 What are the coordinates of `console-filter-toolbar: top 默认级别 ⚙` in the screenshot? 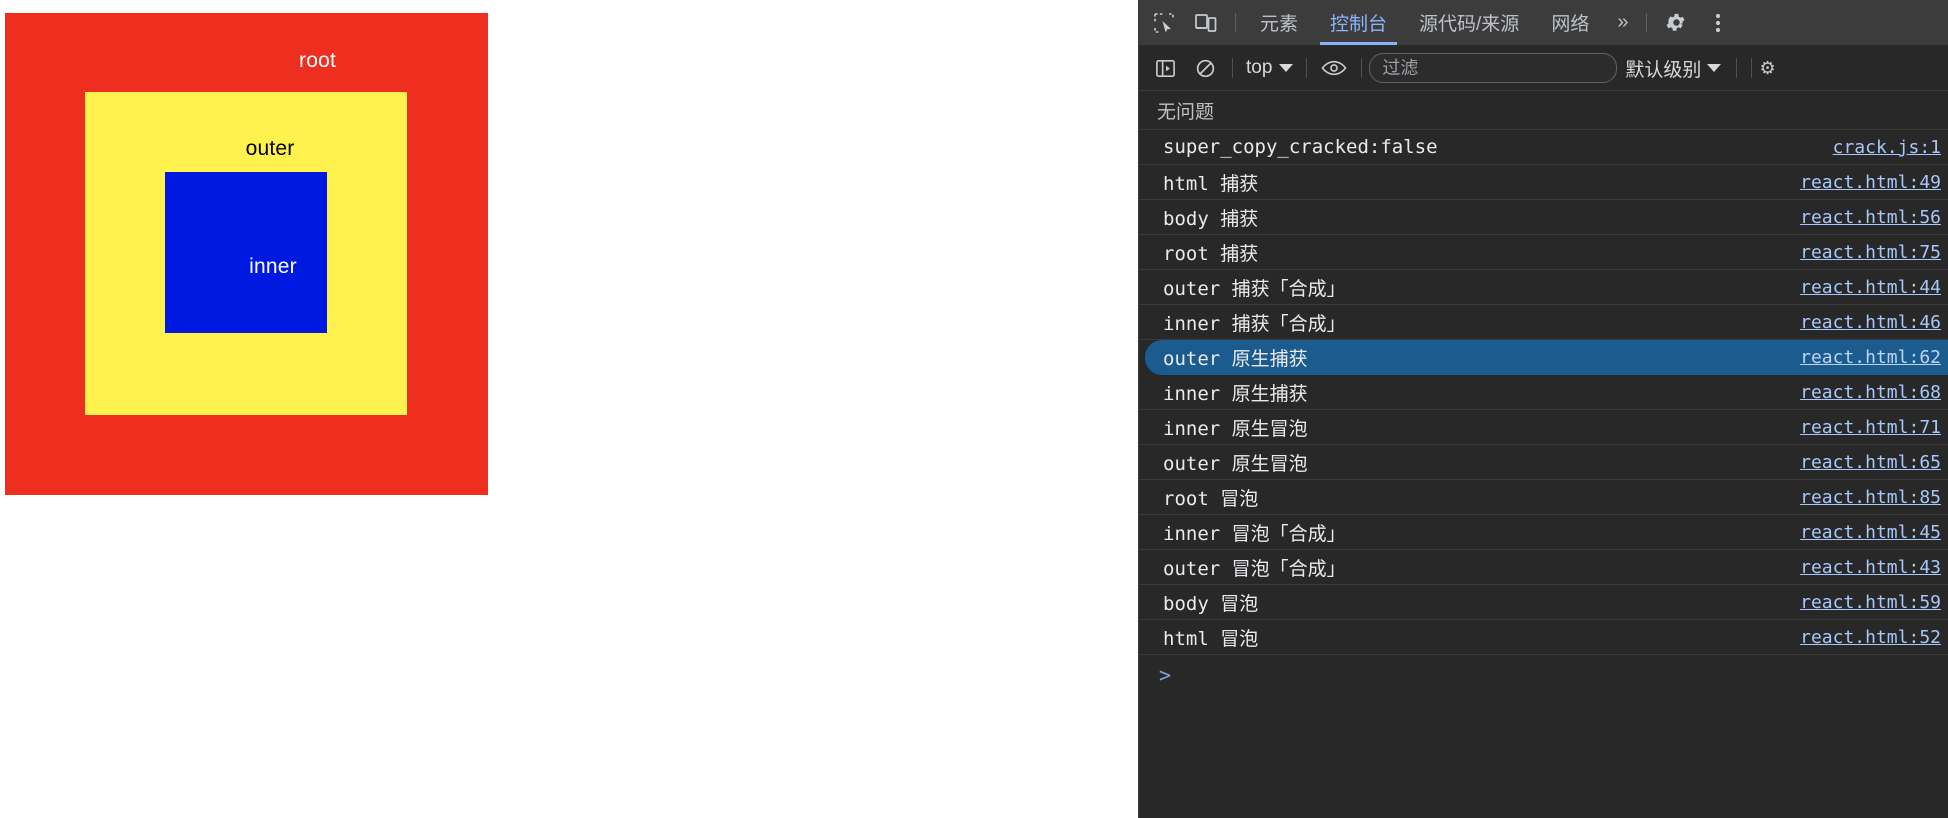 It's located at (1543, 68).